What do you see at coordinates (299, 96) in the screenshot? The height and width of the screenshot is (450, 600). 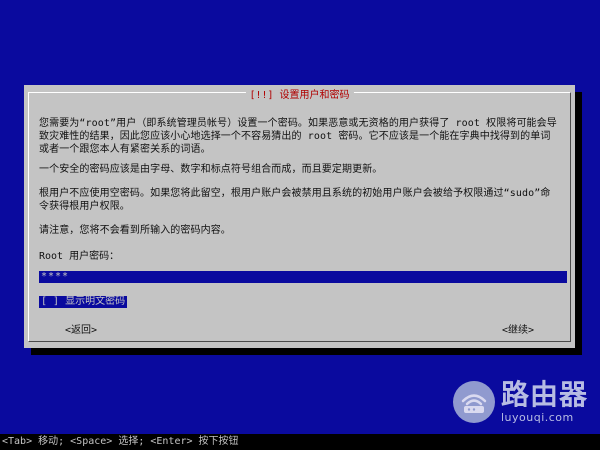 I see `dialog-title: [!!] 设置用户和密码` at bounding box center [299, 96].